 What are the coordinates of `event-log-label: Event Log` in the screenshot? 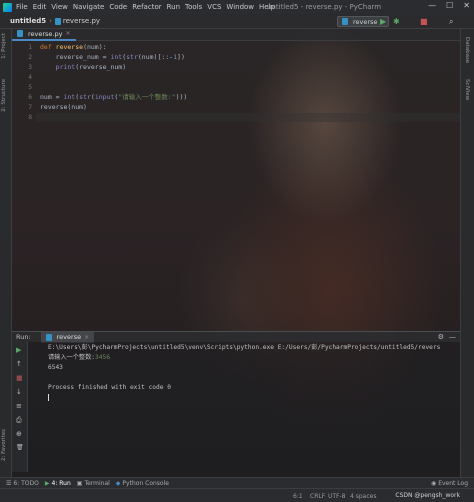 It's located at (453, 483).